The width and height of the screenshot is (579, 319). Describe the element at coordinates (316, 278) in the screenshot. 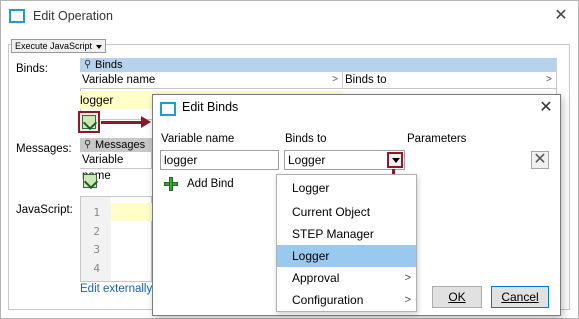

I see `option-label: Approval` at that location.